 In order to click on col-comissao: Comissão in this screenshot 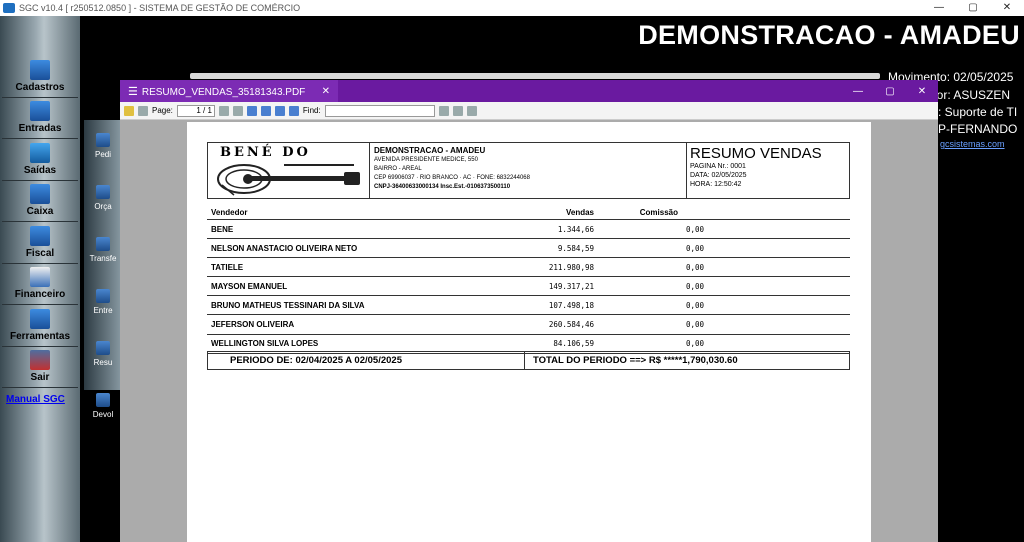, I will do `click(658, 212)`.